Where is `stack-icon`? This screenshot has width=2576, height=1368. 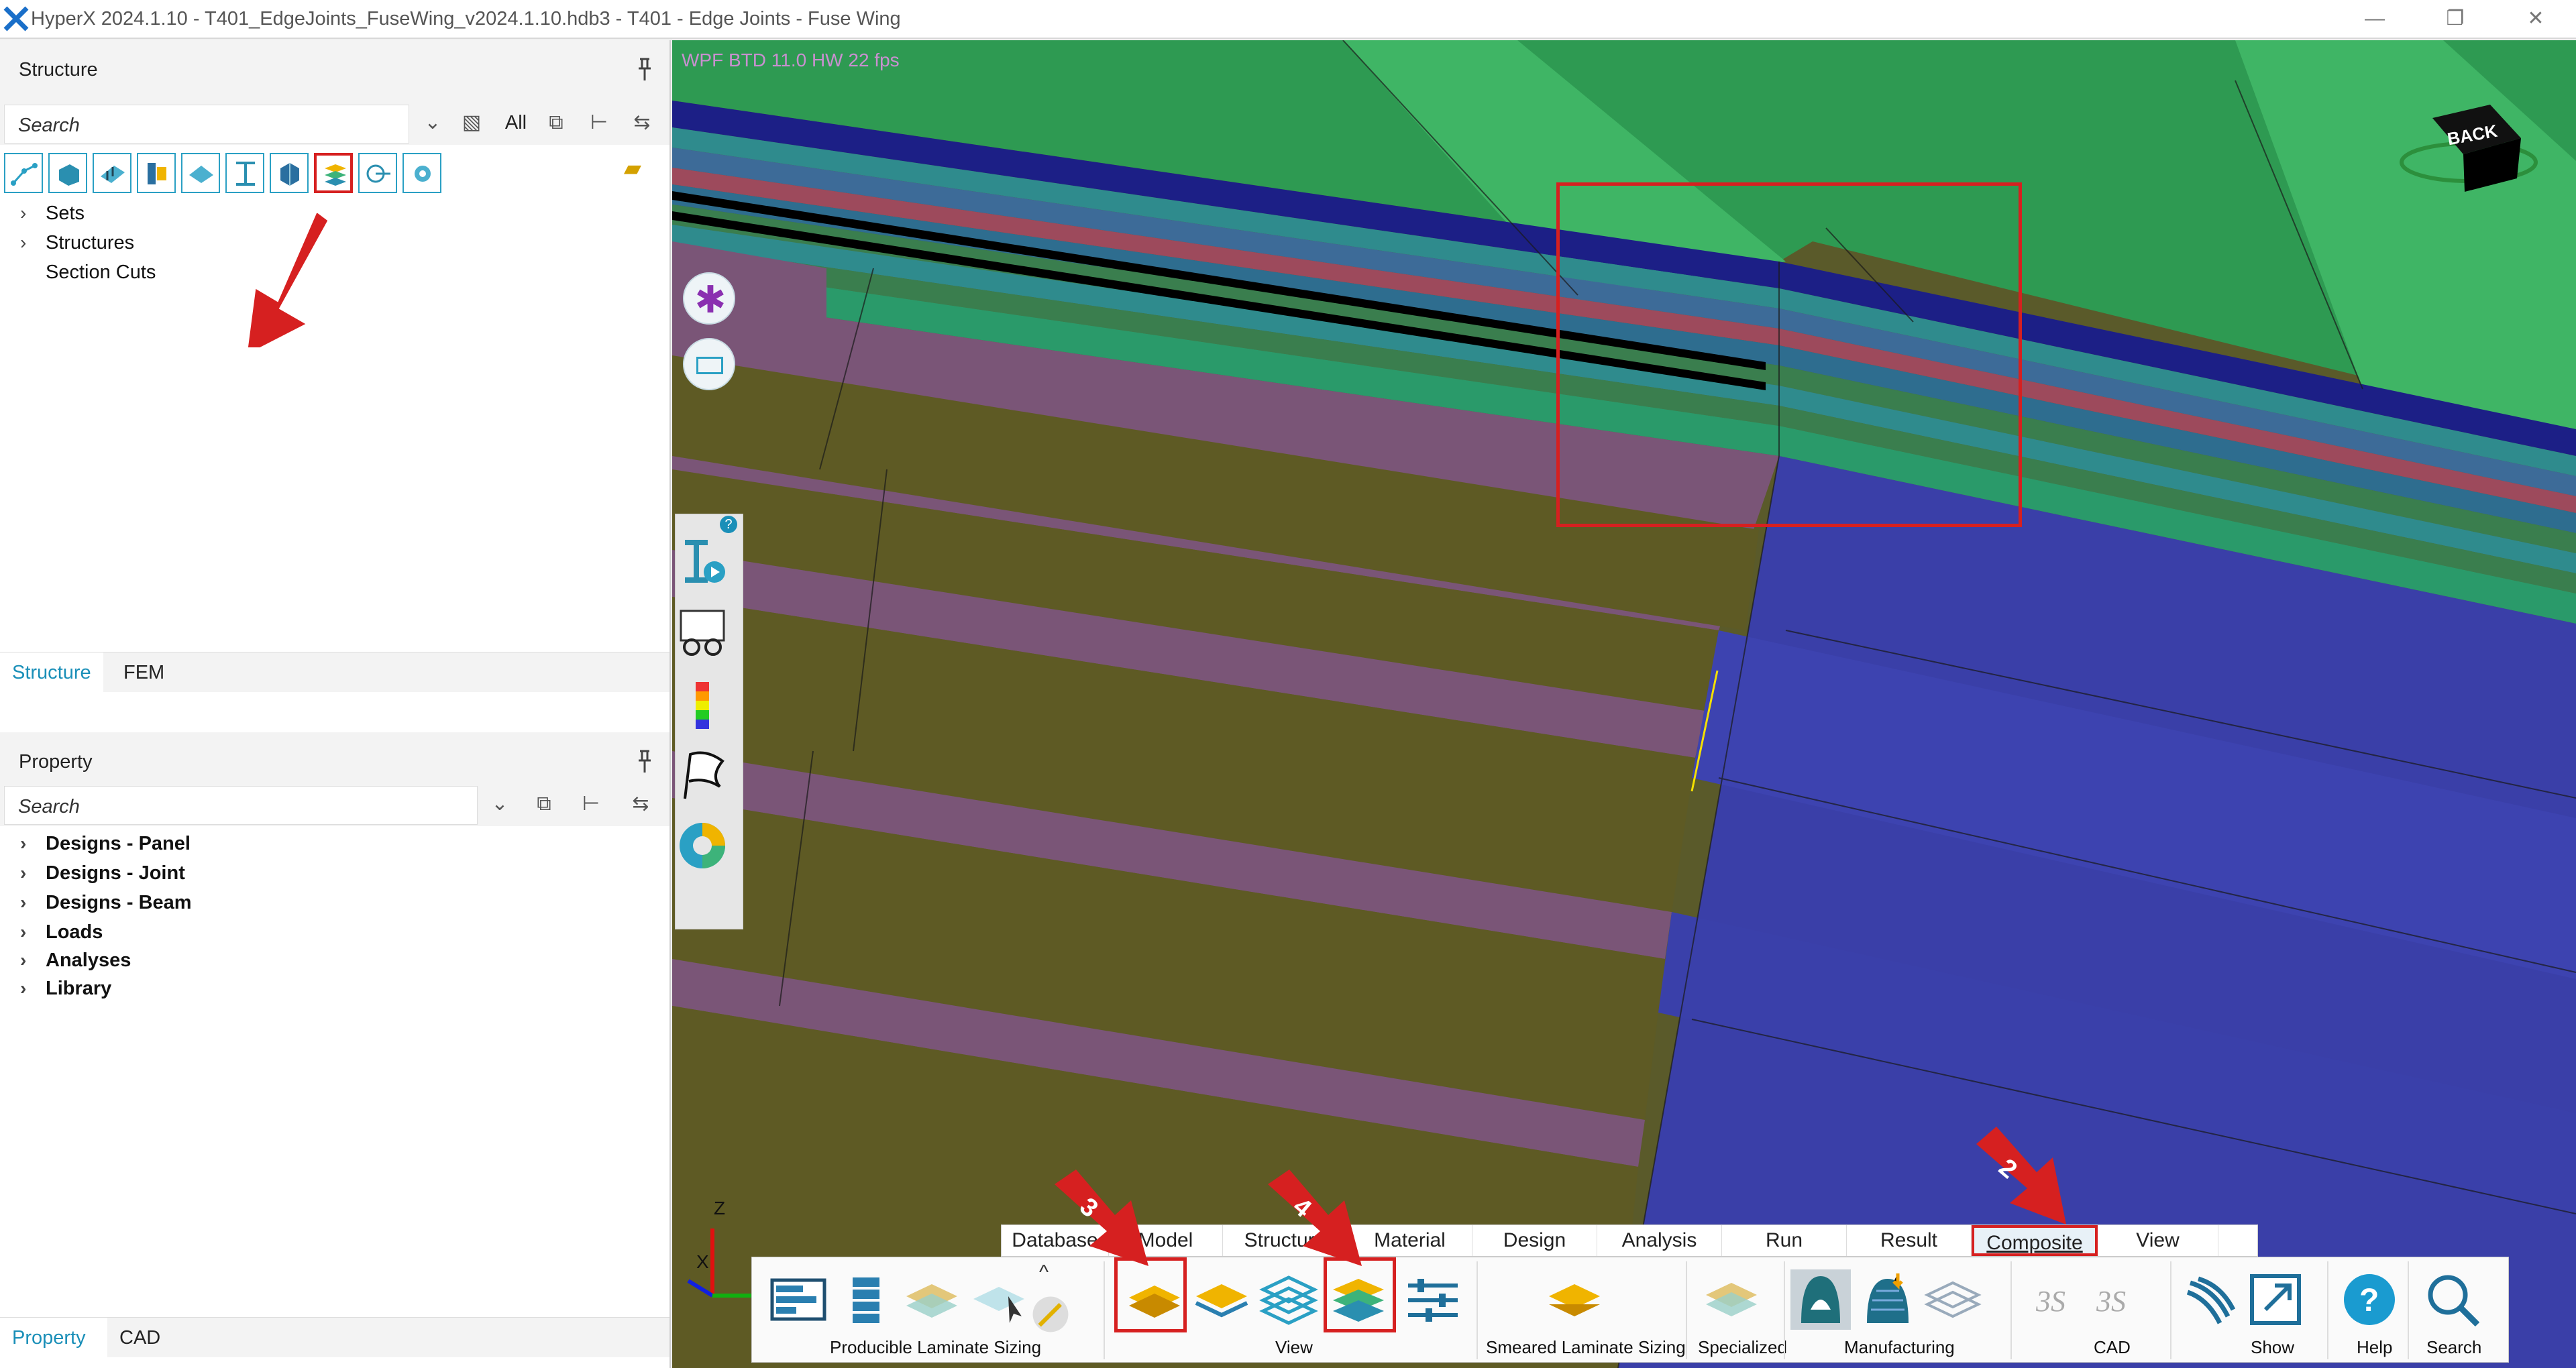 stack-icon is located at coordinates (867, 1299).